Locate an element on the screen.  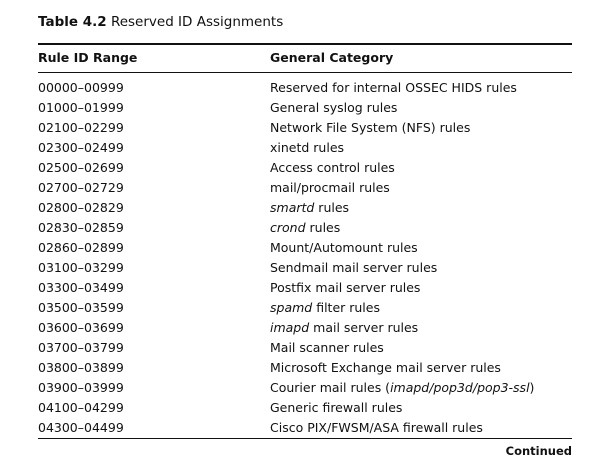
general-category-cell: smartd rules is located at coordinates (309, 208).